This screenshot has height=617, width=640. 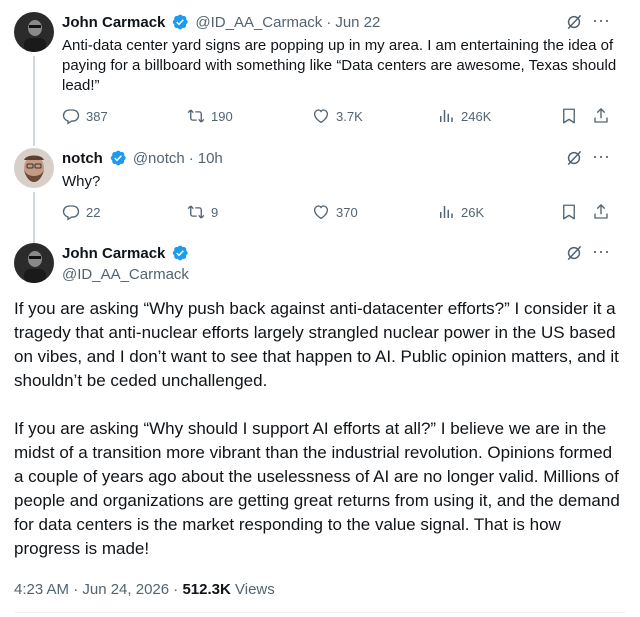 I want to click on author-name: notch, so click(x=82, y=158).